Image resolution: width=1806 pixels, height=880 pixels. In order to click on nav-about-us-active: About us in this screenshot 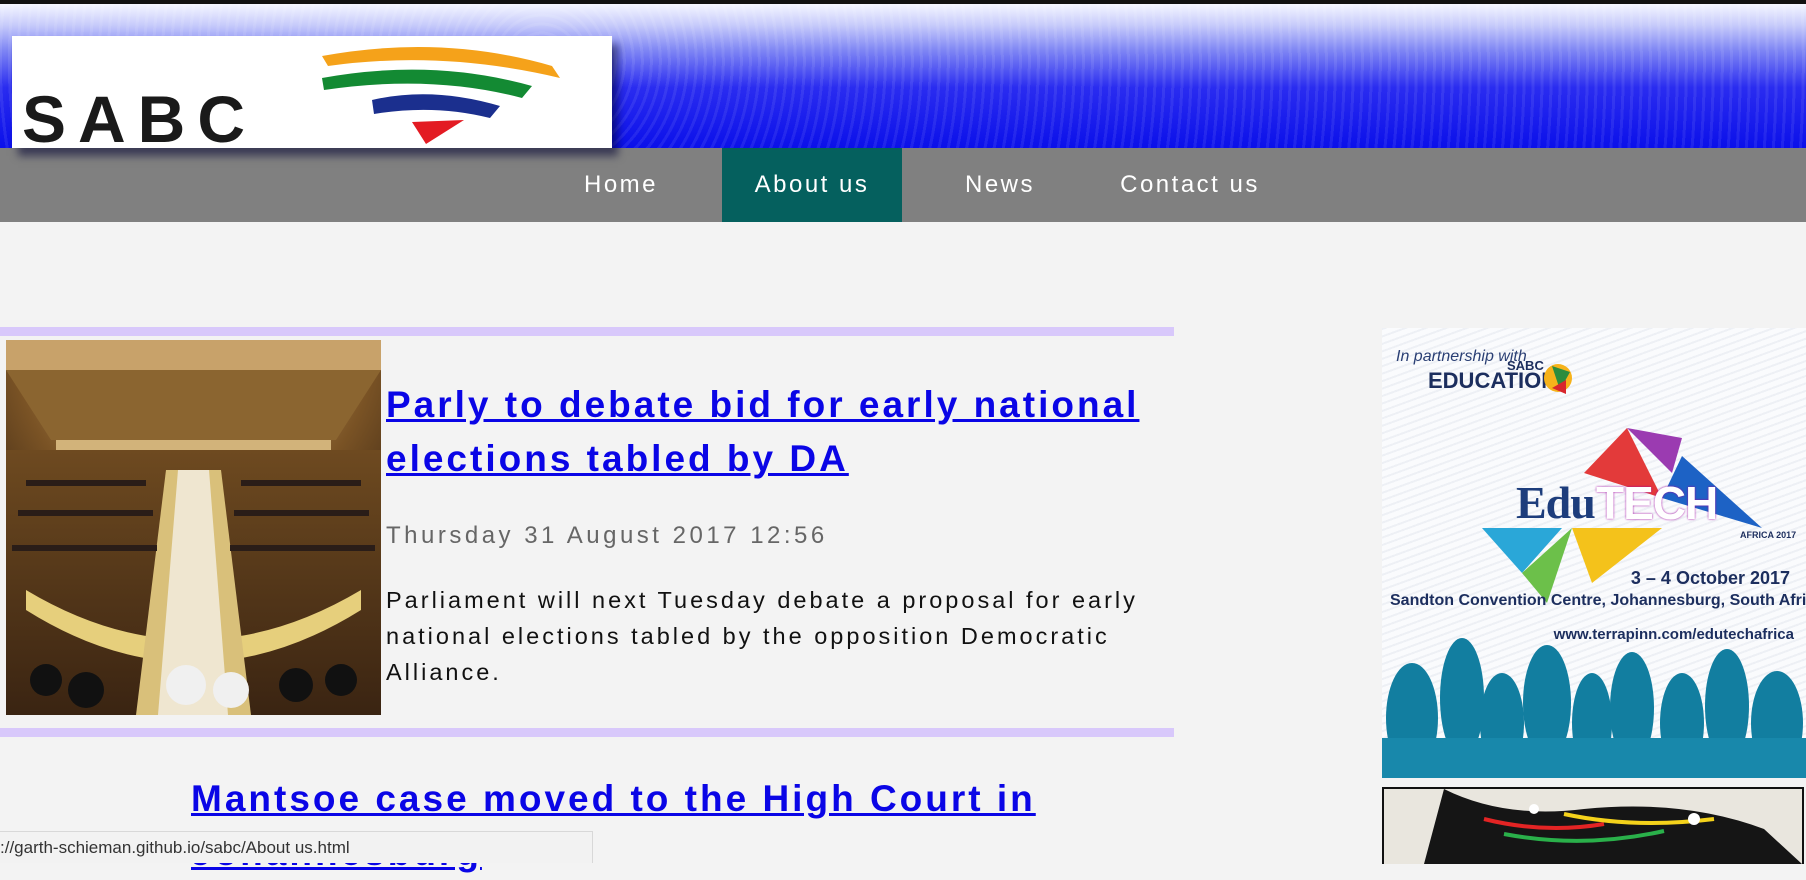, I will do `click(812, 185)`.